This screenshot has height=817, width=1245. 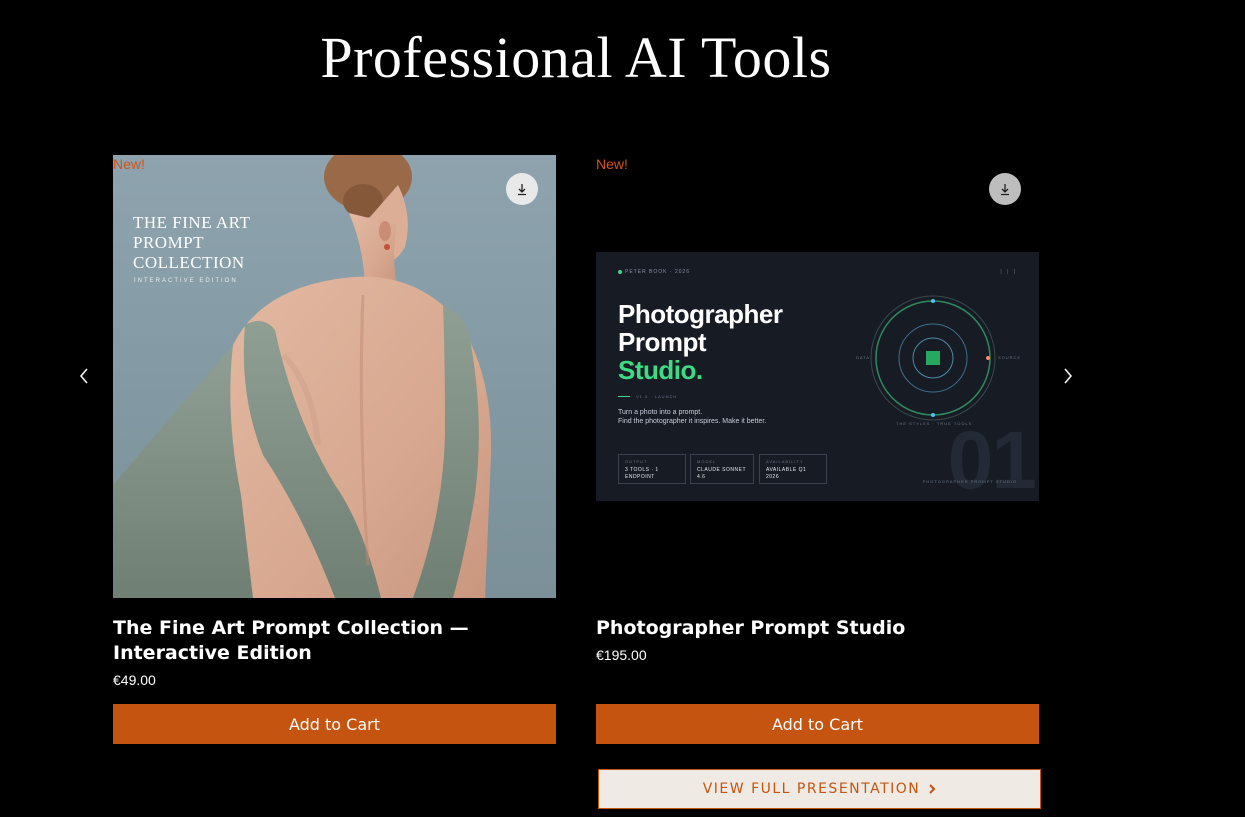 What do you see at coordinates (621, 655) in the screenshot?
I see `product-price: €195.00` at bounding box center [621, 655].